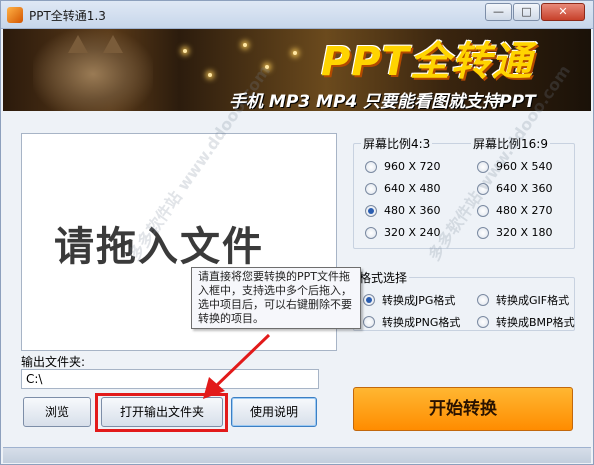  Describe the element at coordinates (67, 16) in the screenshot. I see `window-title: PPT全转通1.3` at that location.